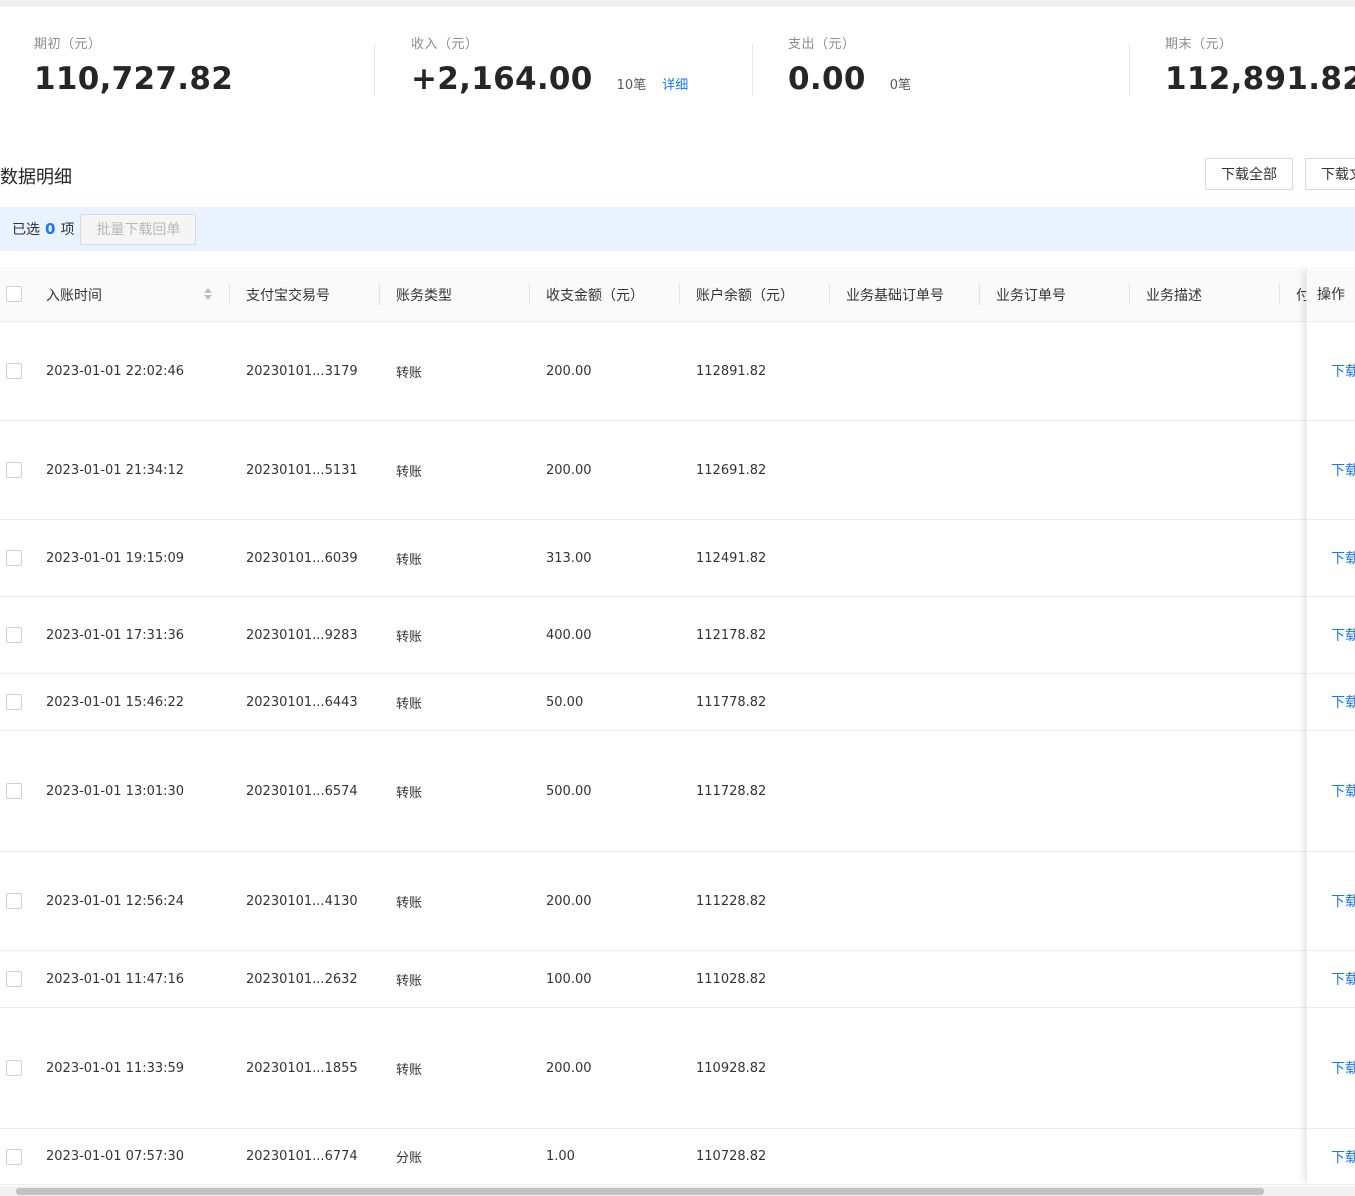 Image resolution: width=1355 pixels, height=1196 pixels. I want to click on selected-suffix: 项, so click(67, 230).